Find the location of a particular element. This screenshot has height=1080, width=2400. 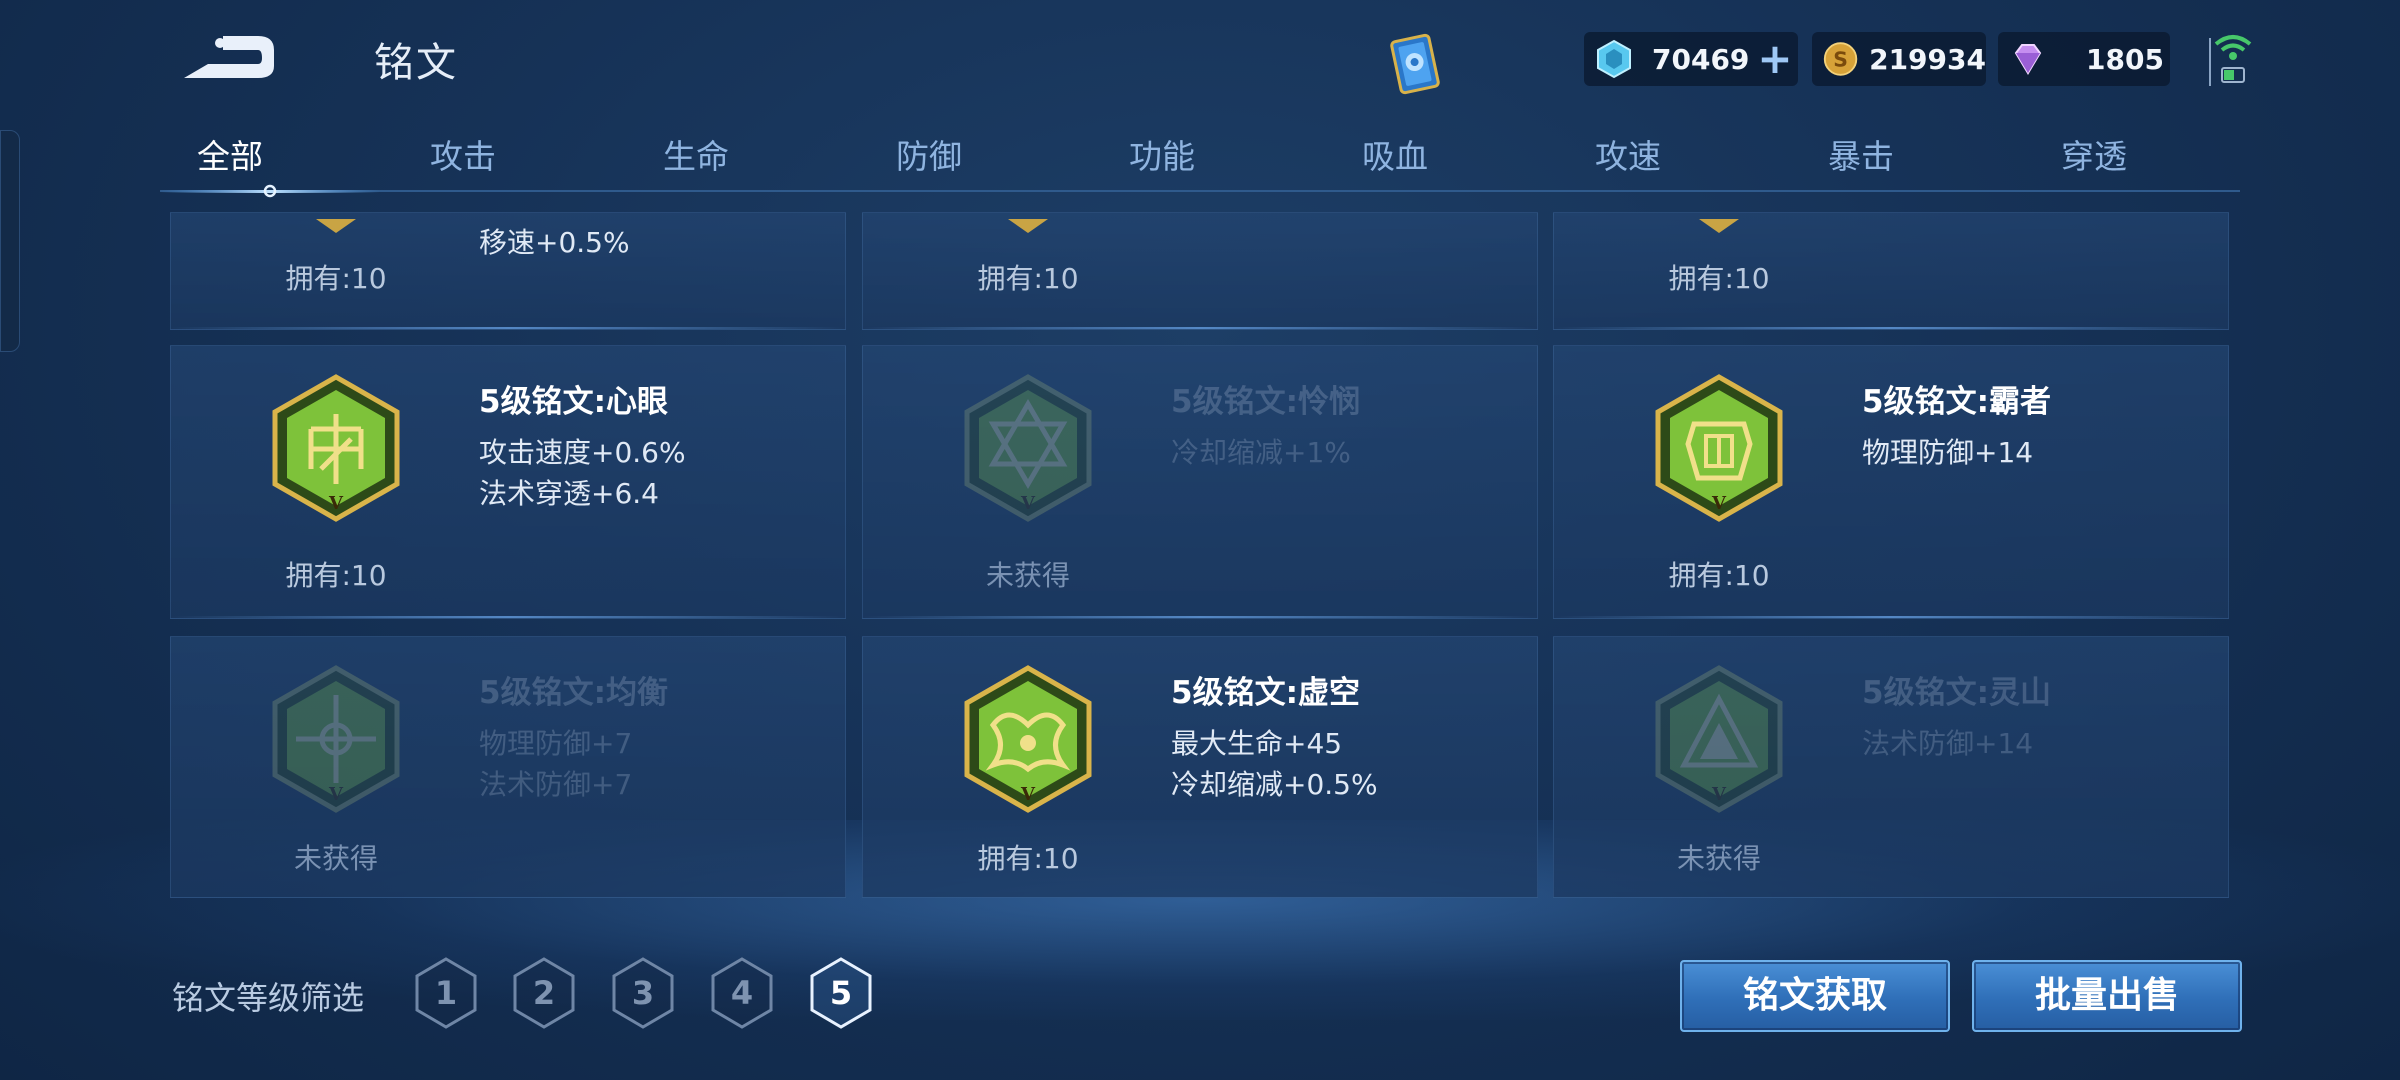

rune-stat: 物理防御+7 is located at coordinates (556, 743).